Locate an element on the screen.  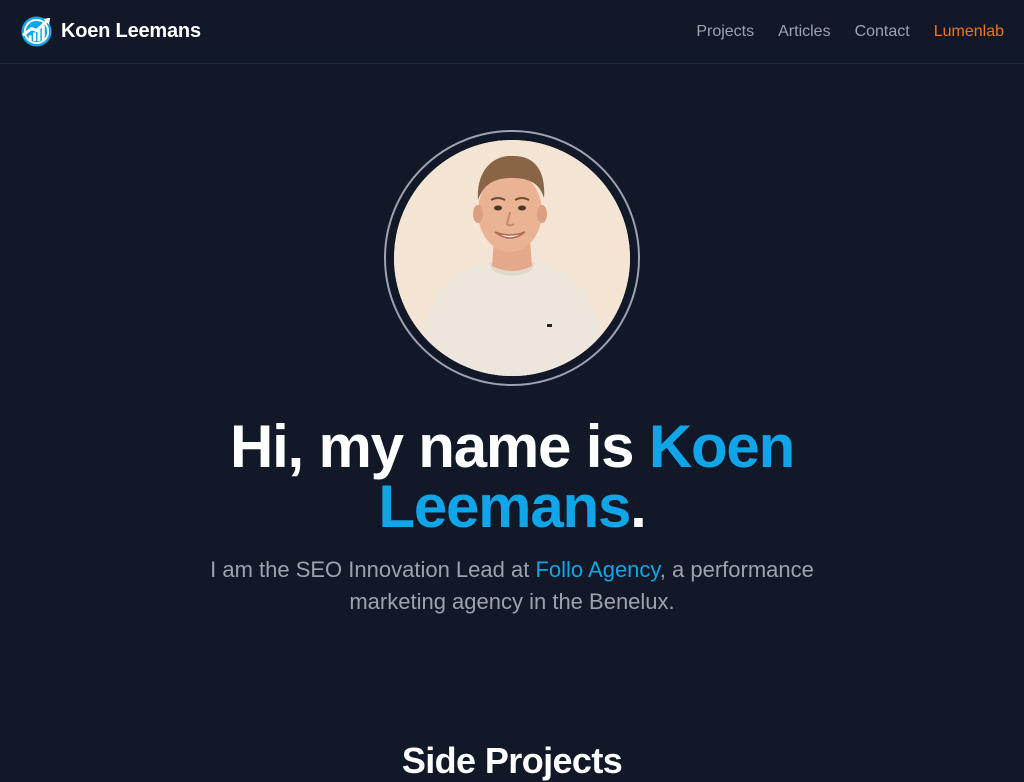
portrait-illustration is located at coordinates (512, 258).